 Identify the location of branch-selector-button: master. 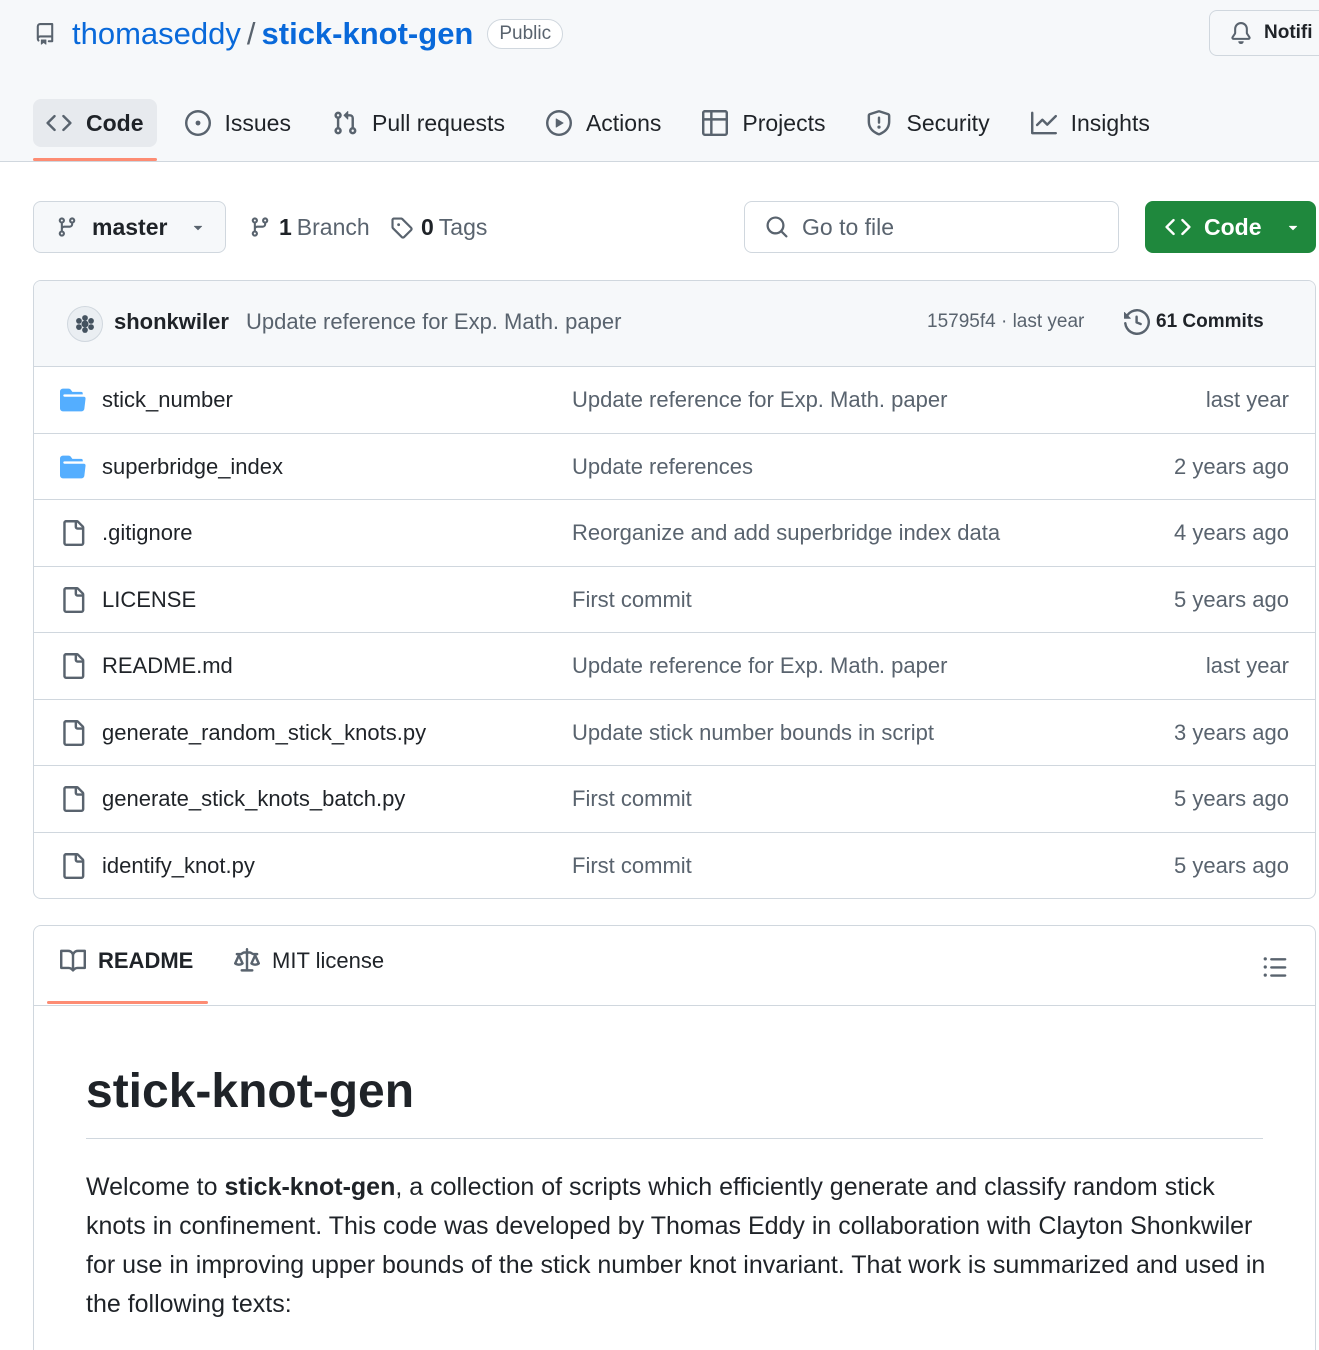
(129, 227).